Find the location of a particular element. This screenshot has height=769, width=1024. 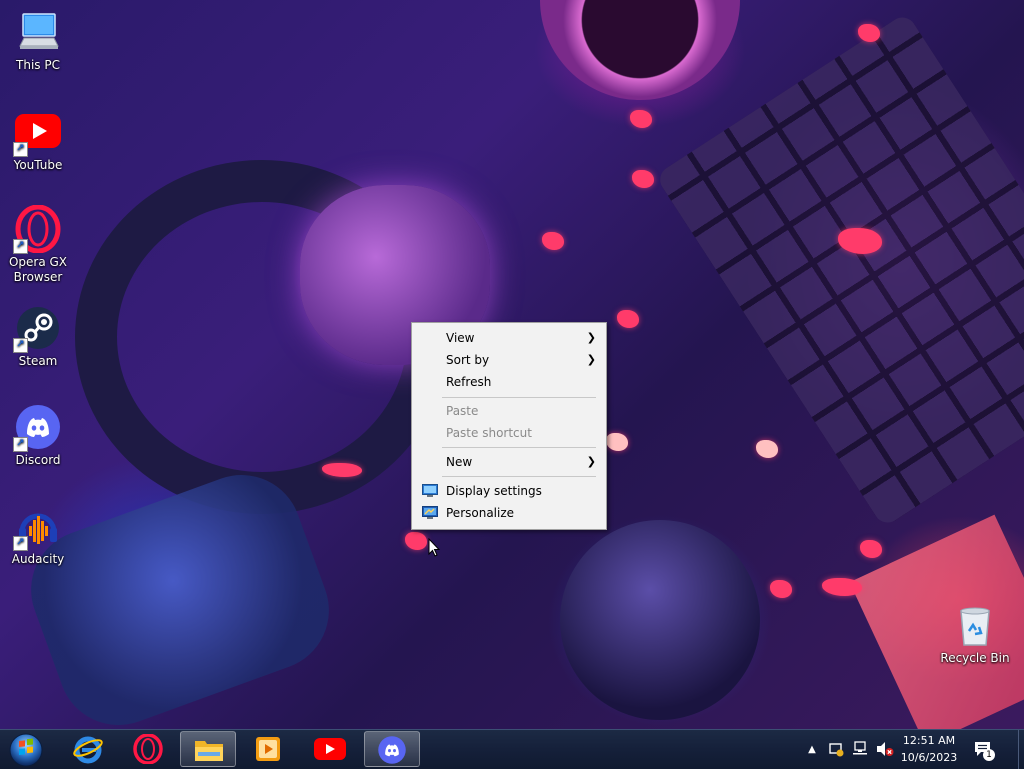

display-icon is located at coordinates (430, 490).